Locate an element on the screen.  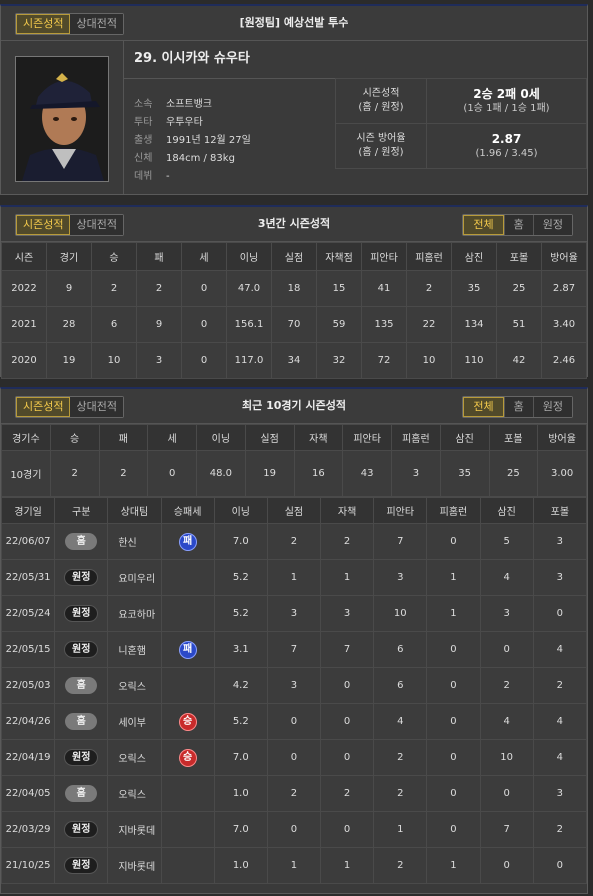
game-cell-r: 3 is located at coordinates (294, 613).